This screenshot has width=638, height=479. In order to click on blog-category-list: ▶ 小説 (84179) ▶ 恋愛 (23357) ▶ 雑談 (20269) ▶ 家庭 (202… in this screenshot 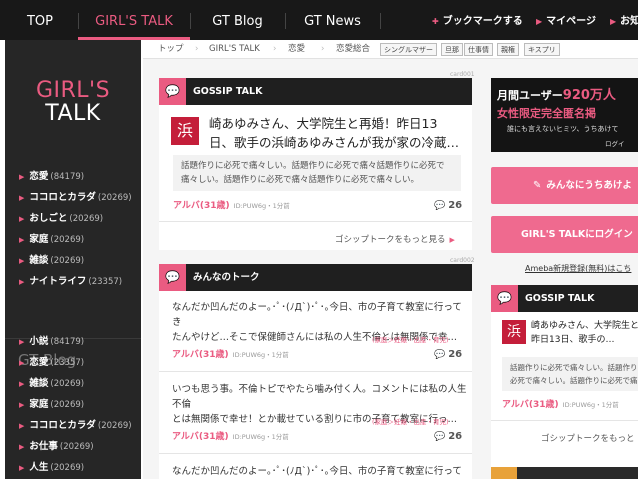, I will do `click(73, 404)`.